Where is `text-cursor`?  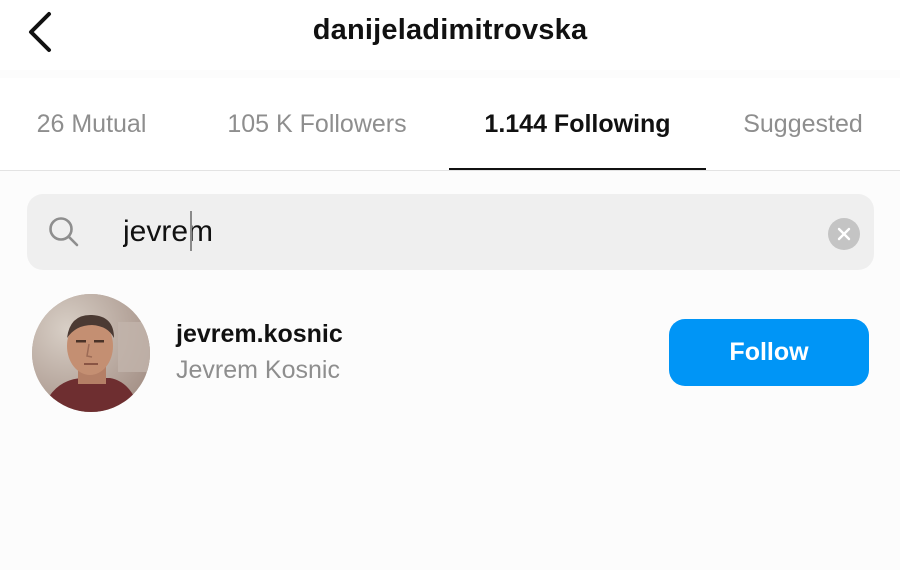
text-cursor is located at coordinates (191, 231).